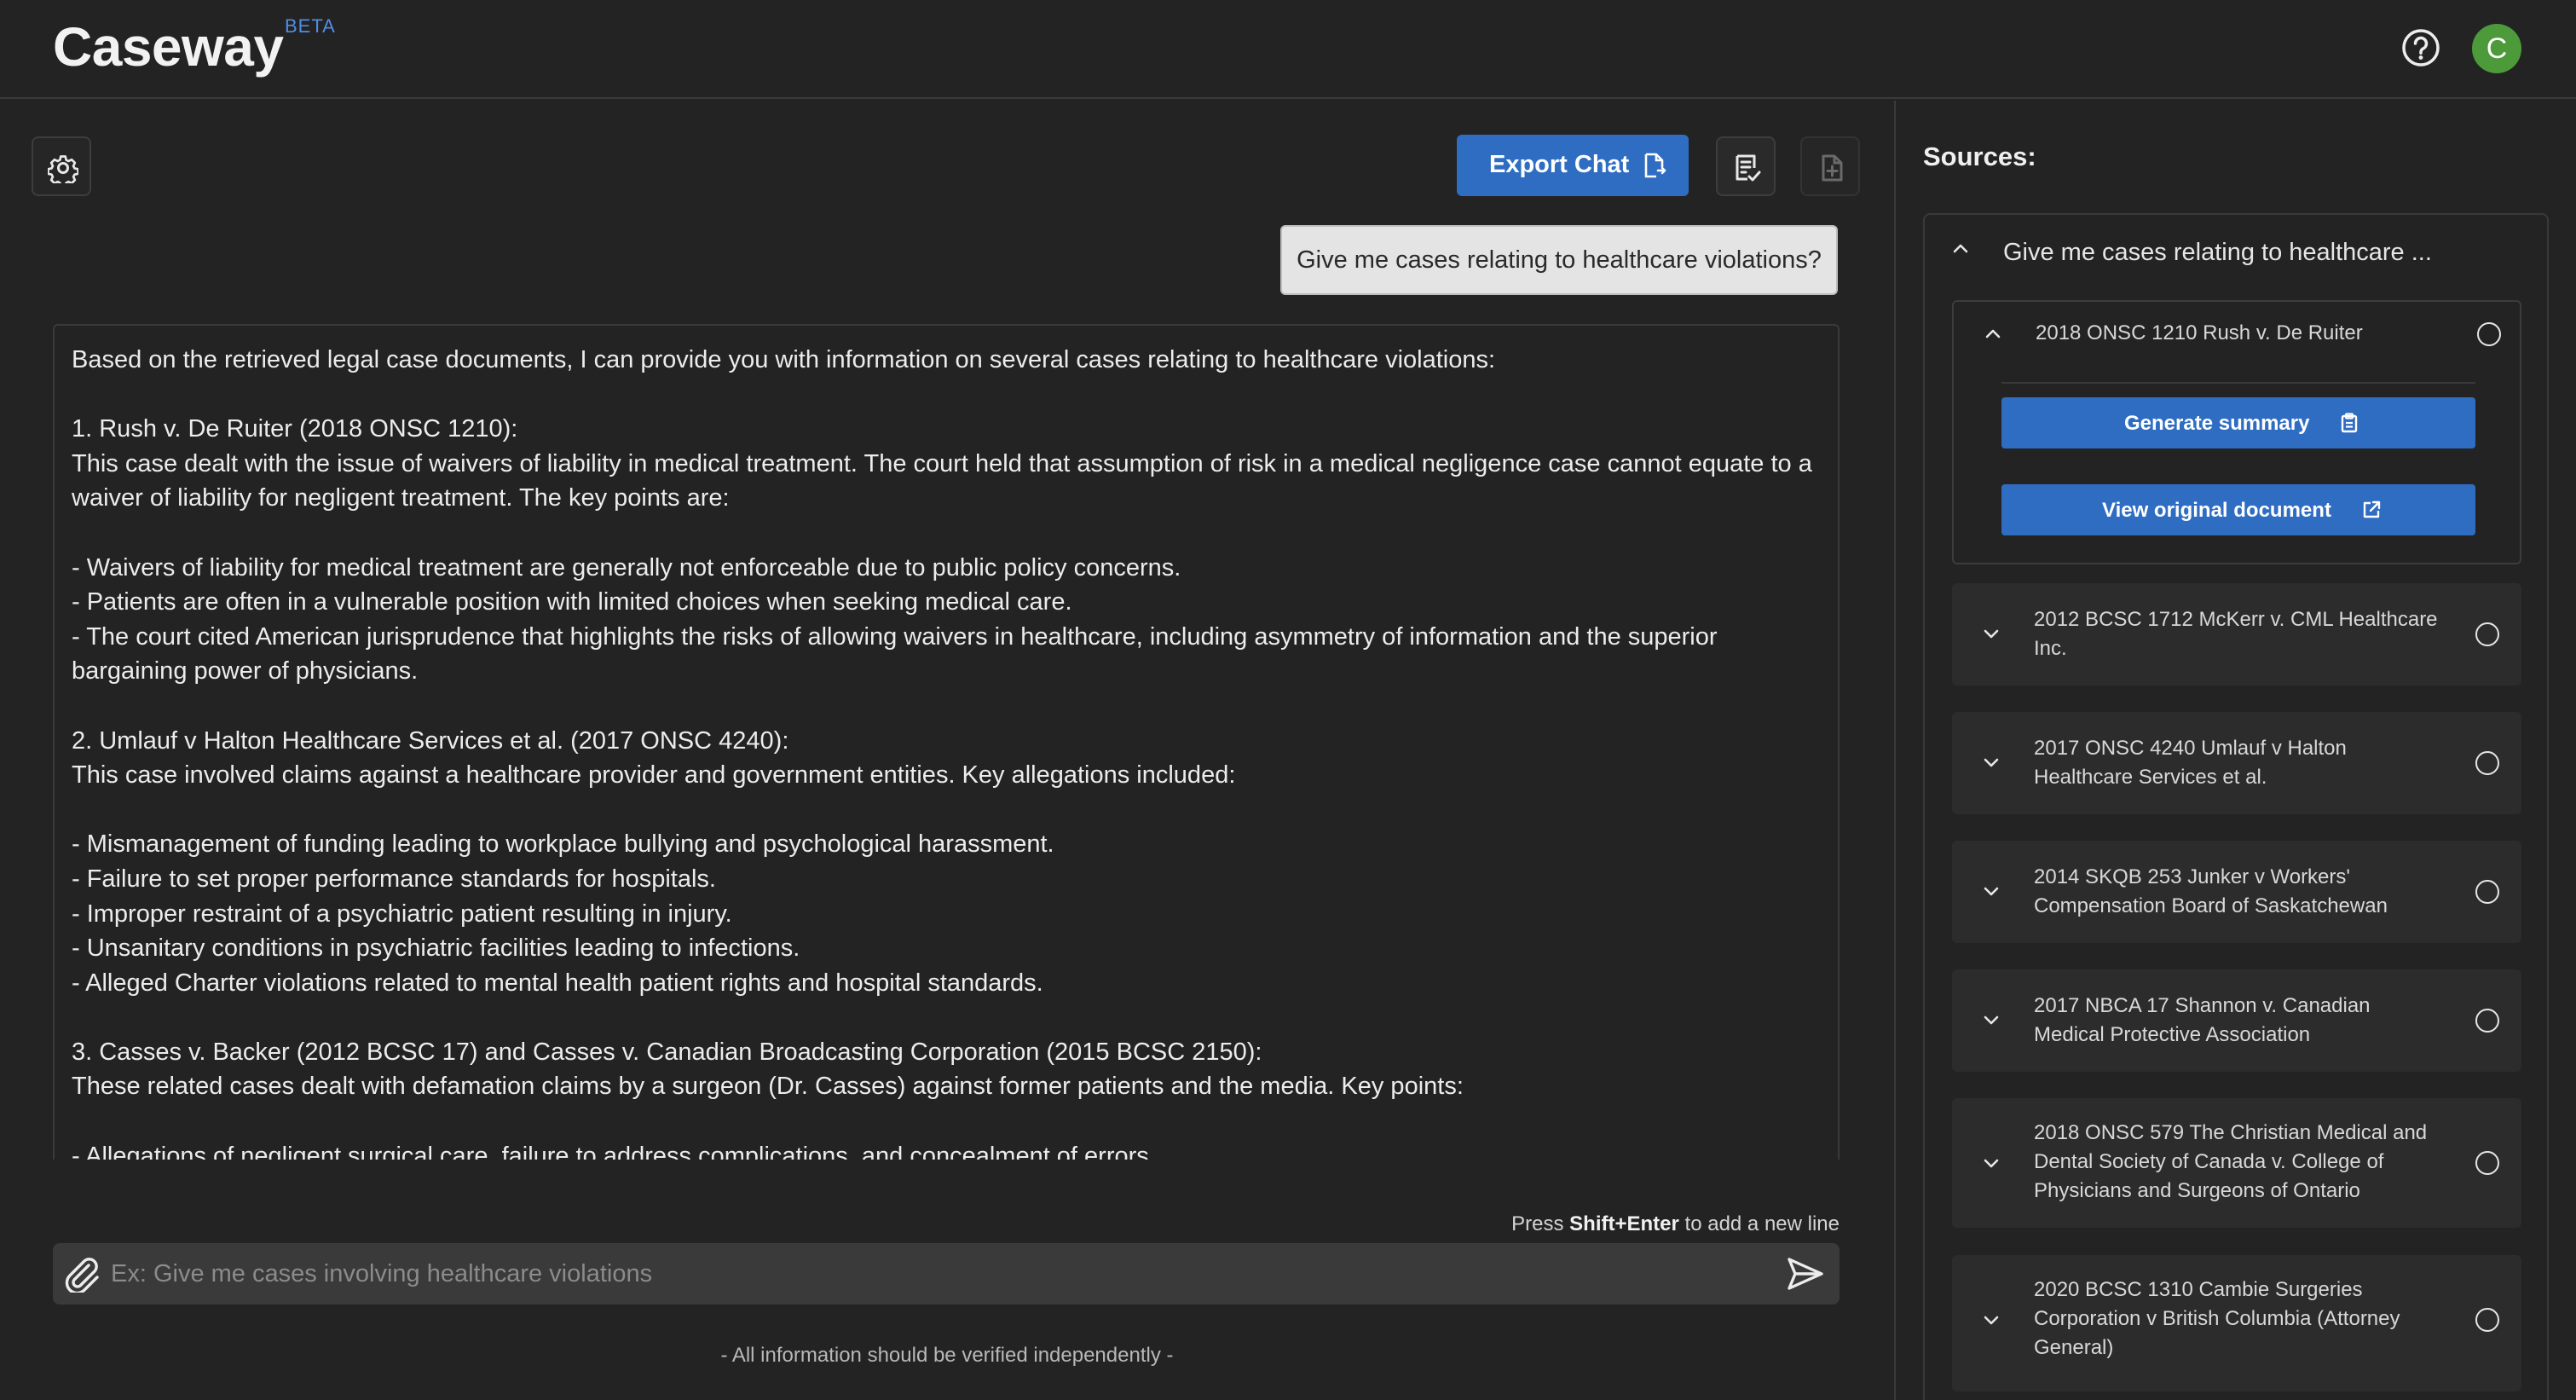 This screenshot has height=1400, width=2576. What do you see at coordinates (938, 1273) in the screenshot?
I see `message-input` at bounding box center [938, 1273].